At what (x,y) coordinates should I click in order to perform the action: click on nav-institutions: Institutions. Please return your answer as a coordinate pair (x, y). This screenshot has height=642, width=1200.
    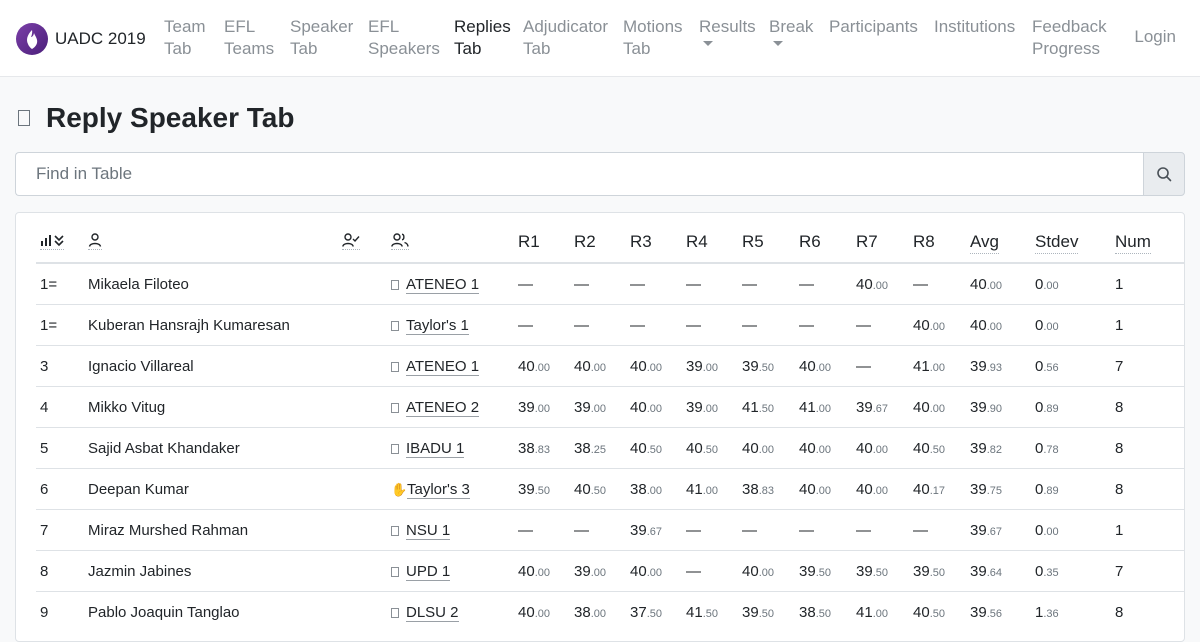
    Looking at the image, I should click on (974, 27).